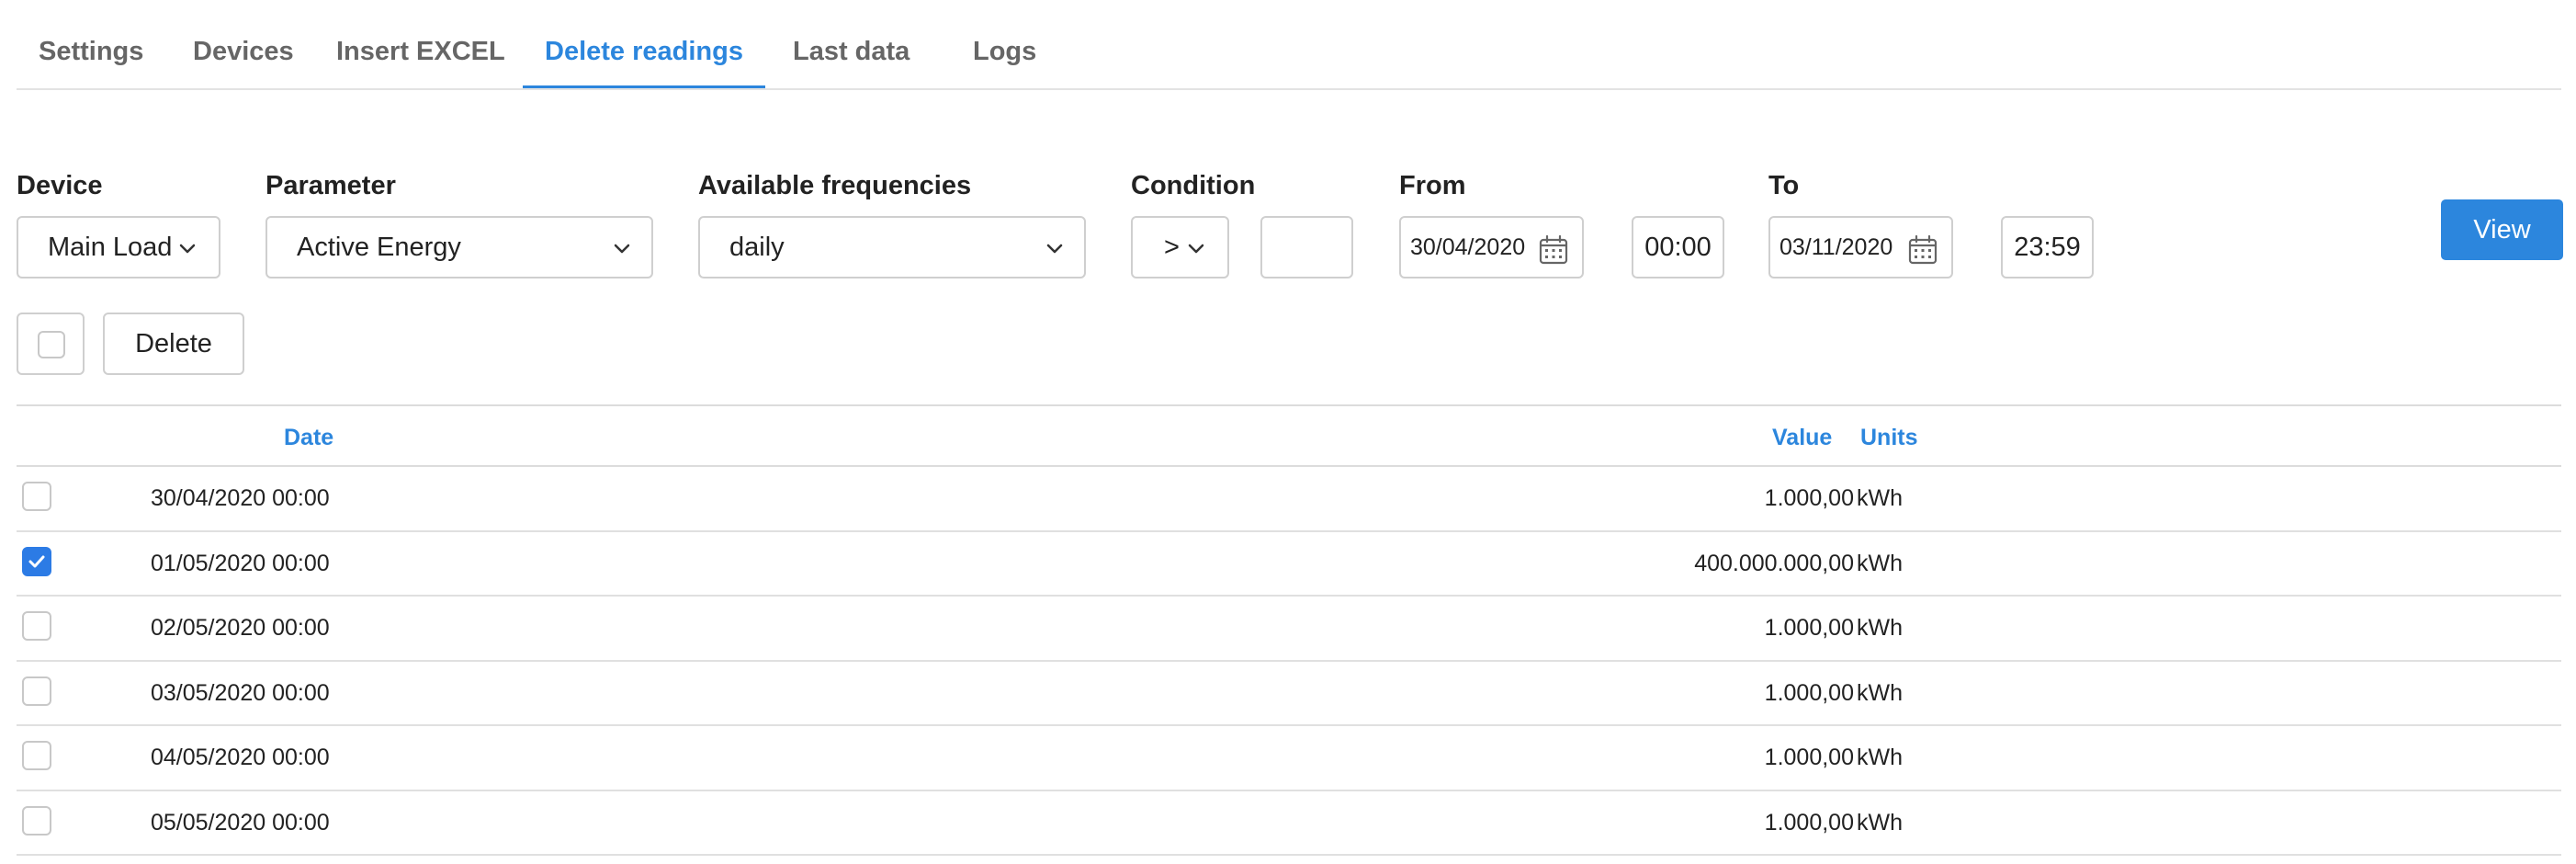  Describe the element at coordinates (1289, 823) in the screenshot. I see `table-row: 05/05/2020 00:00 1.000,00 kWh` at that location.